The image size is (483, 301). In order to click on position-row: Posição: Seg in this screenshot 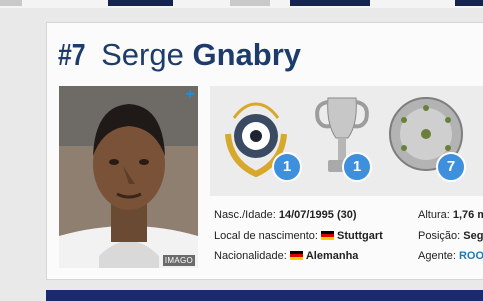, I will do `click(450, 236)`.